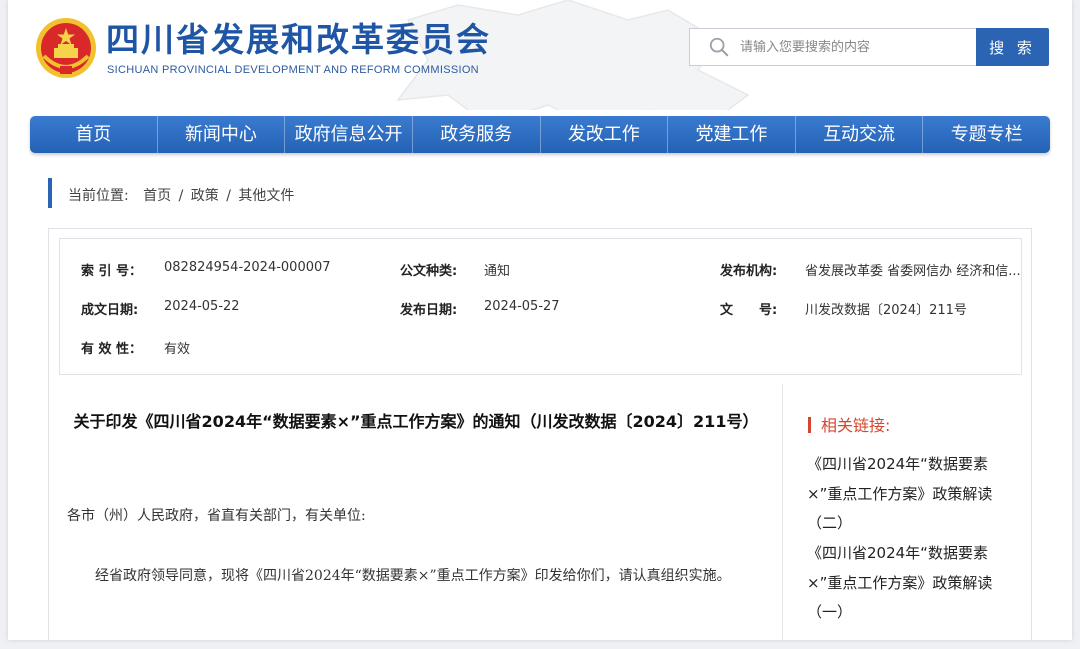 Image resolution: width=1080 pixels, height=649 pixels. I want to click on search-icon, so click(719, 47).